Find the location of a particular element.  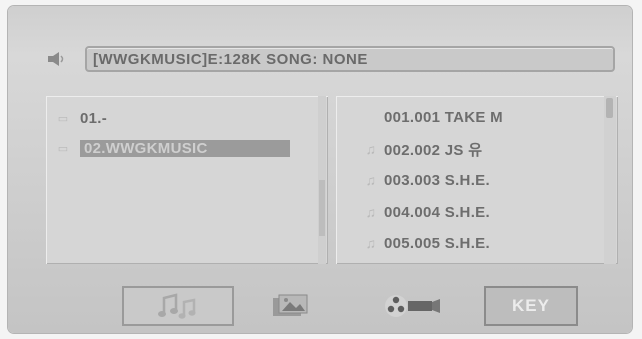

photo-mode-button is located at coordinates (290, 306).